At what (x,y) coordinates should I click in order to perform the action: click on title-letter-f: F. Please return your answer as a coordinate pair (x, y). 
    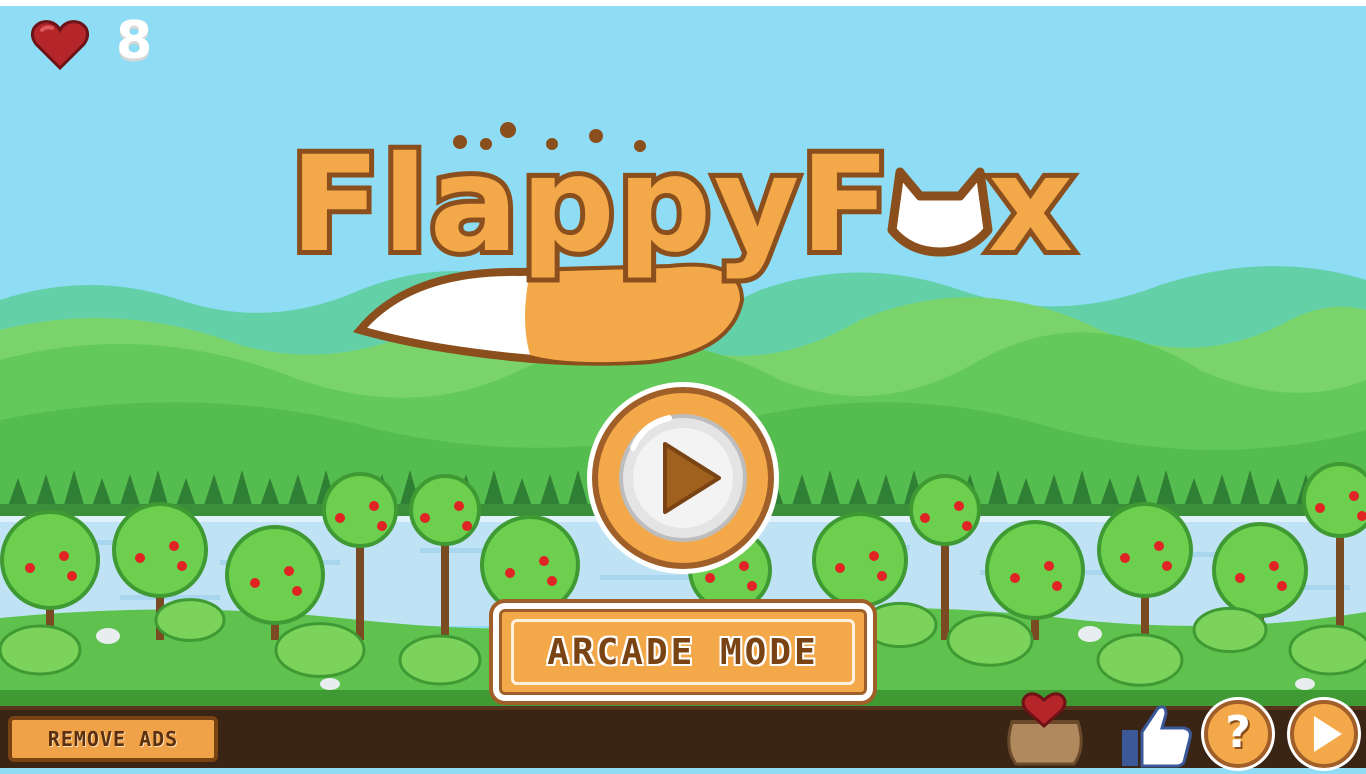
    Looking at the image, I should click on (845, 205).